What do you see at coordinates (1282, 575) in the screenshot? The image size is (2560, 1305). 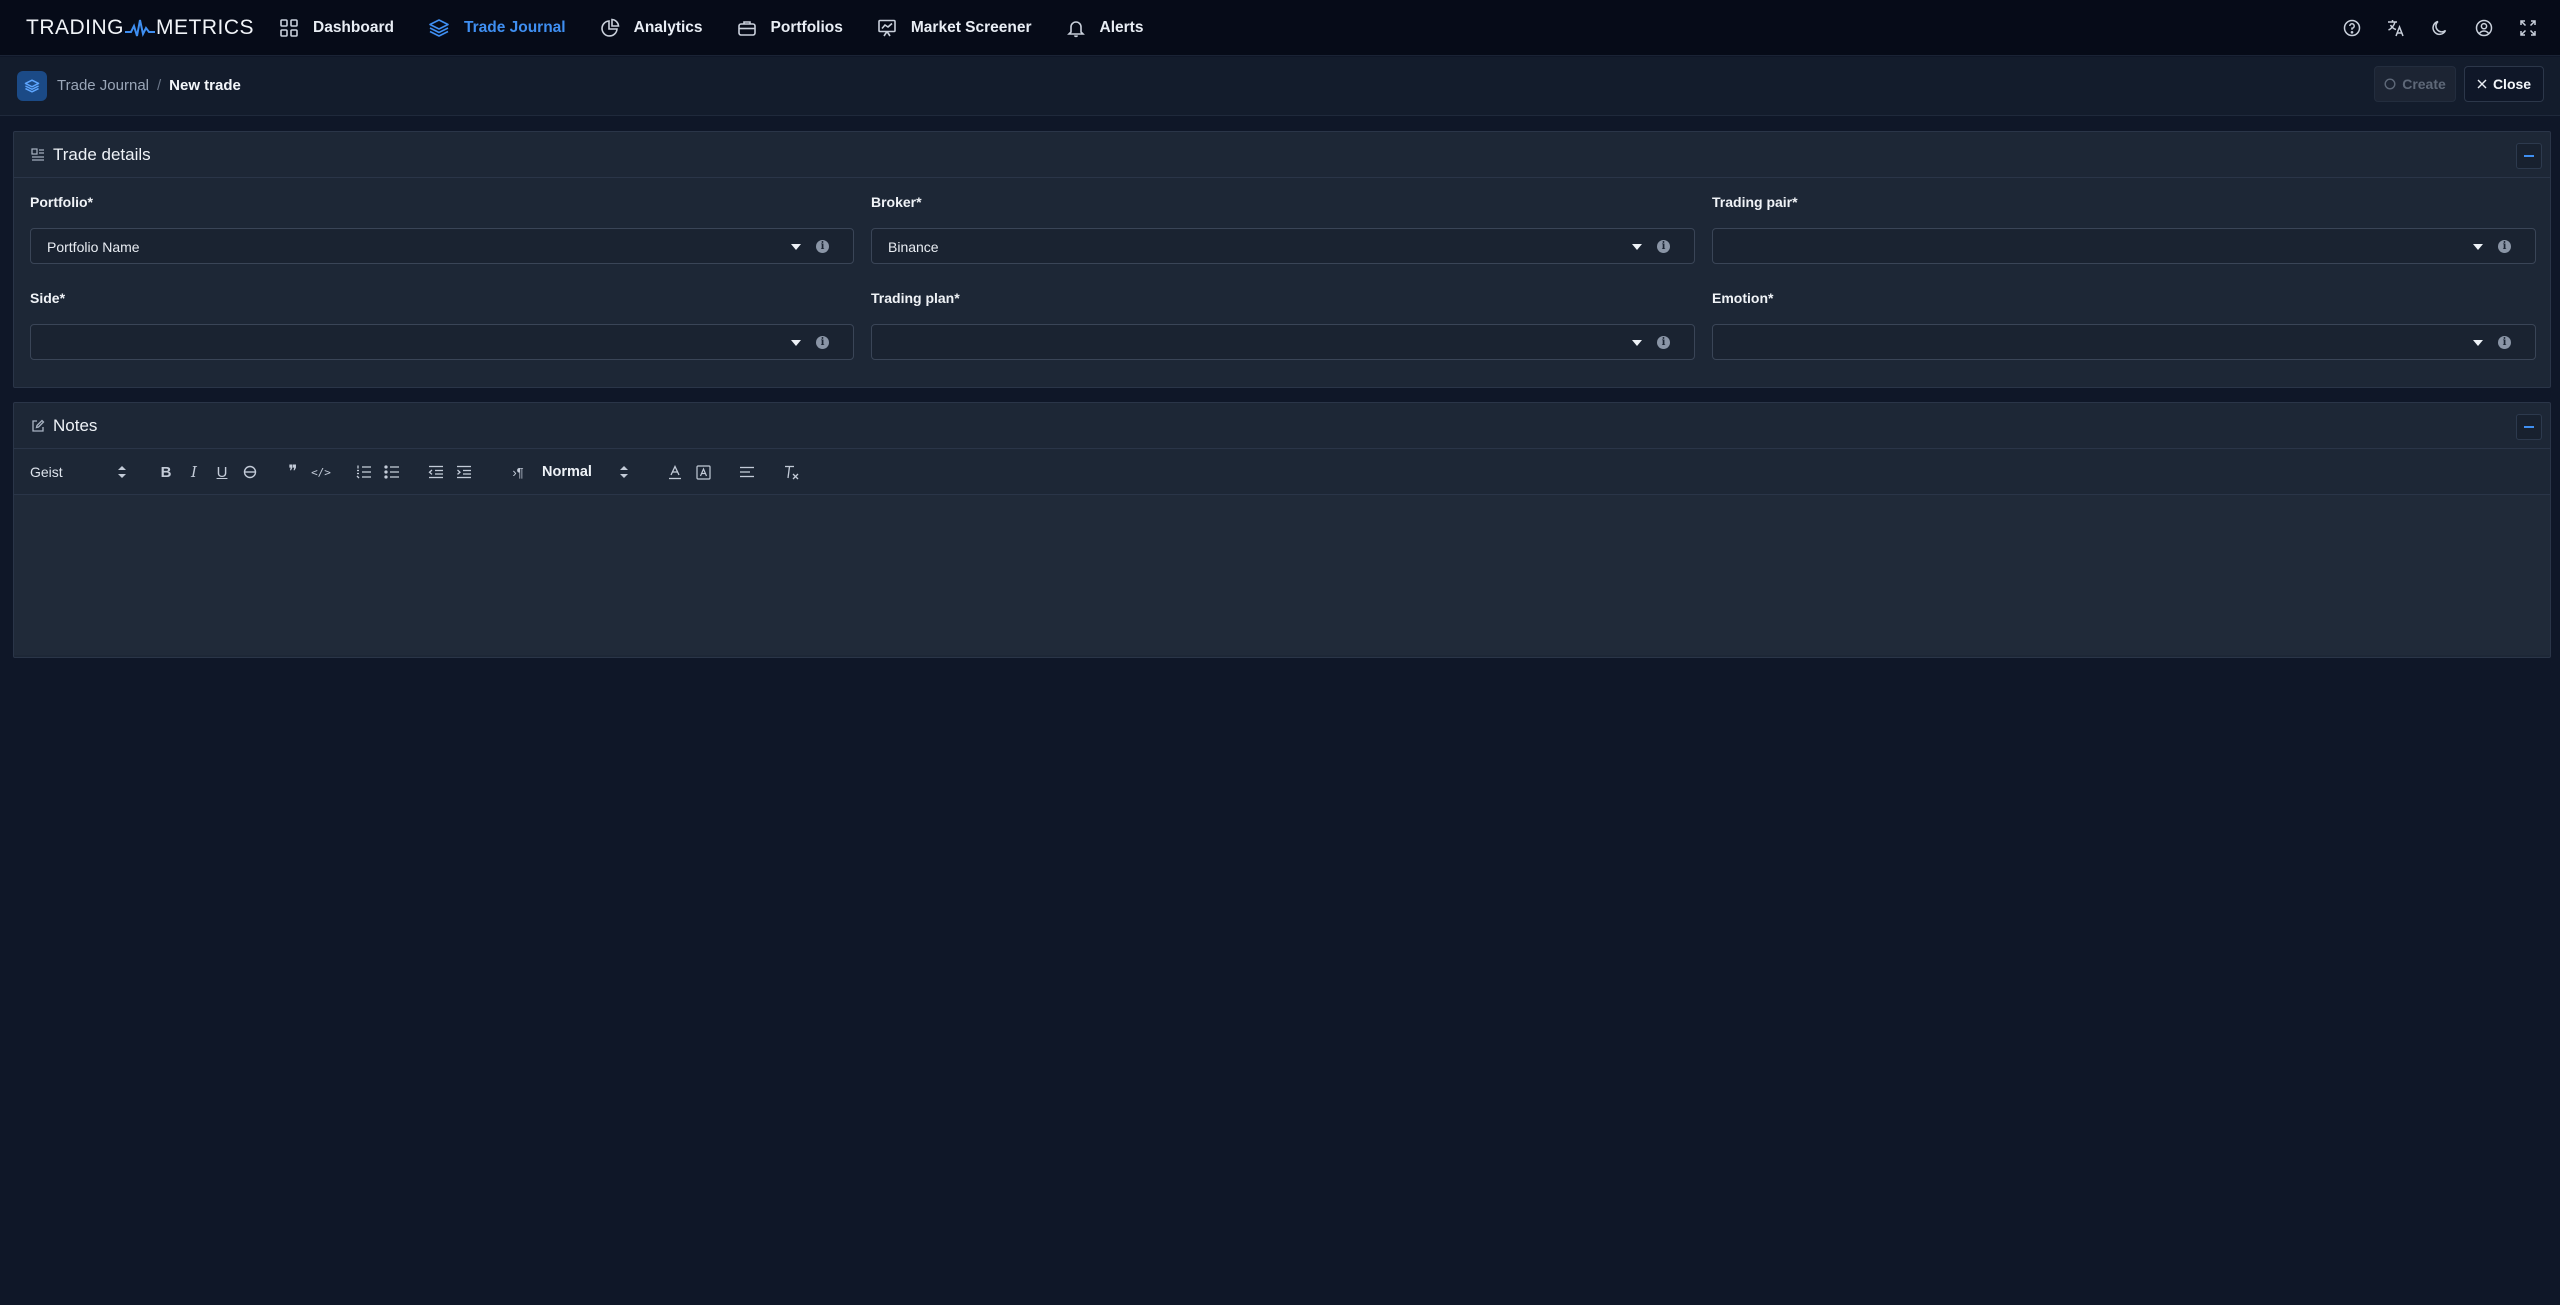 I see `notes-editor` at bounding box center [1282, 575].